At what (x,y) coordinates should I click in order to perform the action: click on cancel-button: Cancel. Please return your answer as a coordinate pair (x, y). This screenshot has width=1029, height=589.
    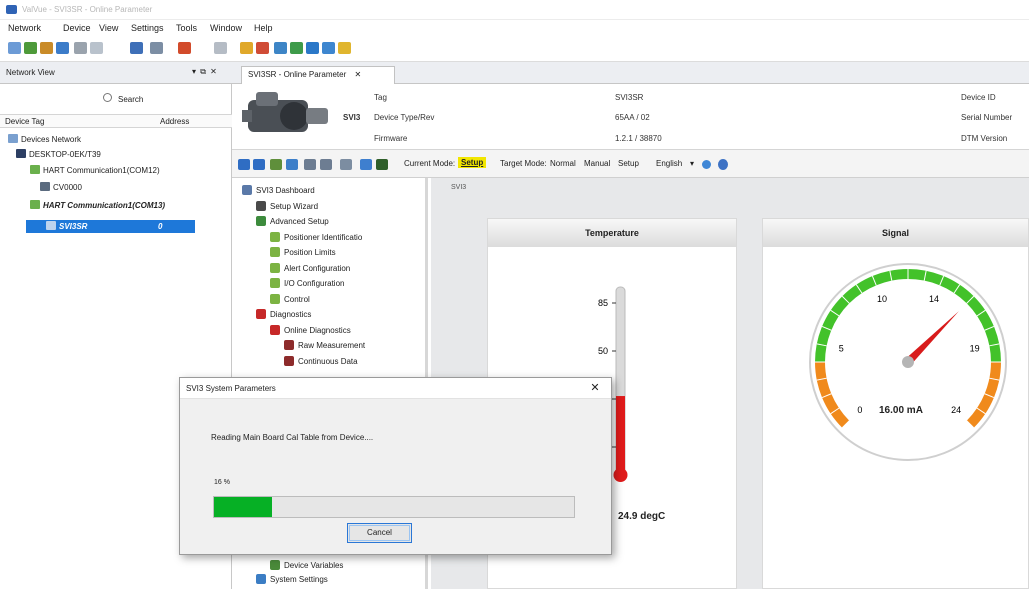
    Looking at the image, I should click on (379, 533).